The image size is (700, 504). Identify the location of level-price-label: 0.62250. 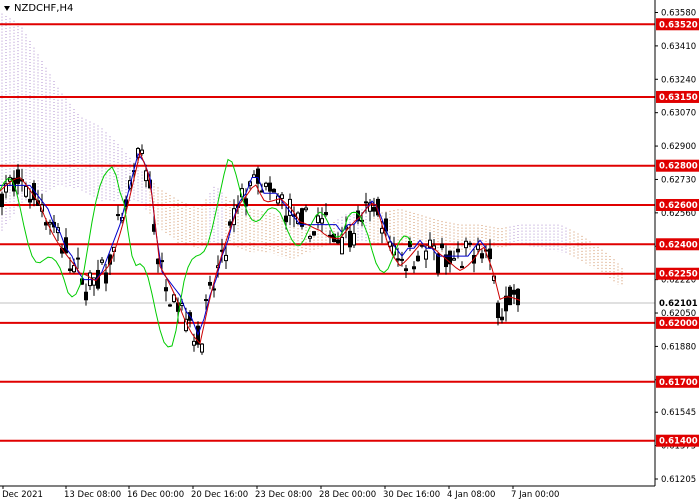
(678, 275).